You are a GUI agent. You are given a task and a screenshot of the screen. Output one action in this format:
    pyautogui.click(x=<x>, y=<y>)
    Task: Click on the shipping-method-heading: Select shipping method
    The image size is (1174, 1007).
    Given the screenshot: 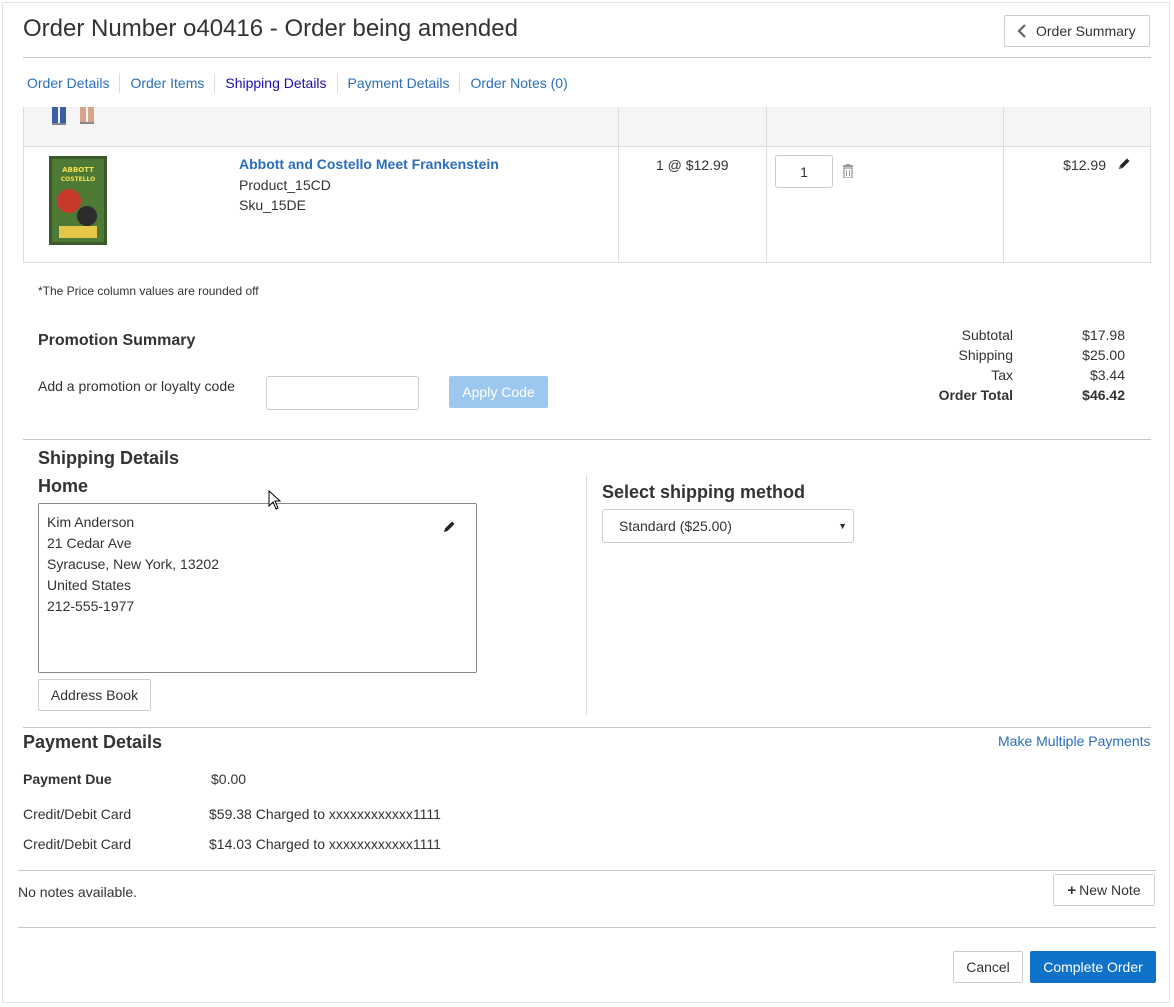 What is the action you would take?
    pyautogui.click(x=704, y=492)
    